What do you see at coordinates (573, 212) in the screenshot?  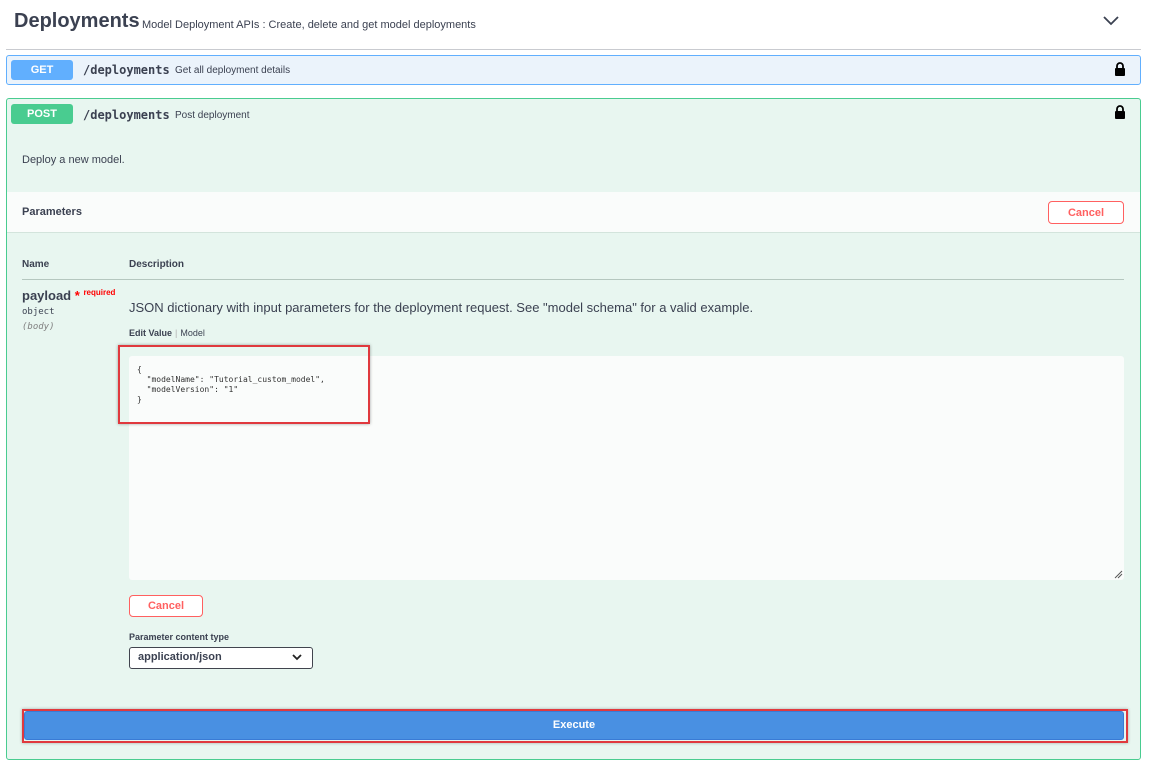 I see `parameters-header: Parameters Cancel` at bounding box center [573, 212].